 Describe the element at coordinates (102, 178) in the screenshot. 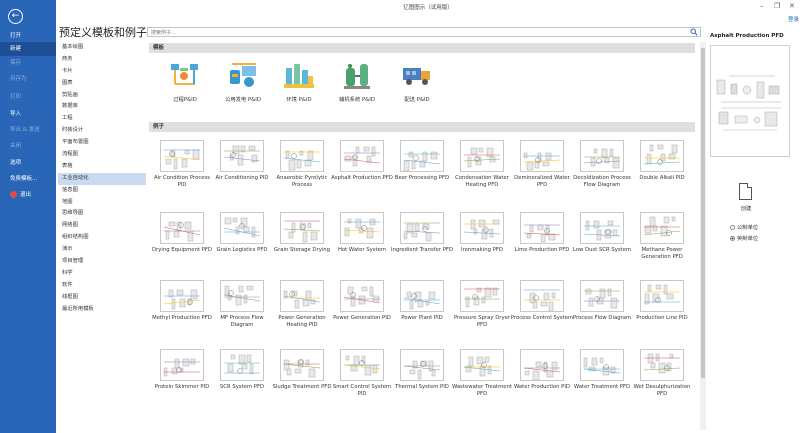

I see `category-item: 工业自动化` at that location.